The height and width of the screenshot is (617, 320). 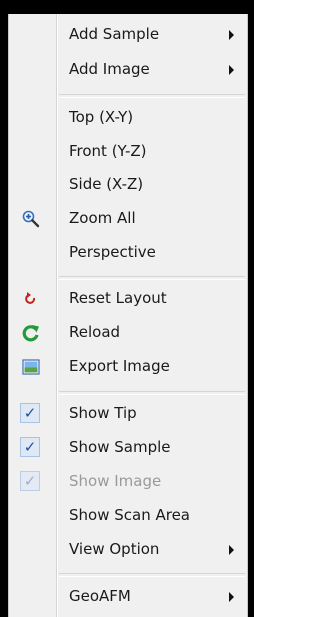 What do you see at coordinates (31, 333) in the screenshot?
I see `reload-icon` at bounding box center [31, 333].